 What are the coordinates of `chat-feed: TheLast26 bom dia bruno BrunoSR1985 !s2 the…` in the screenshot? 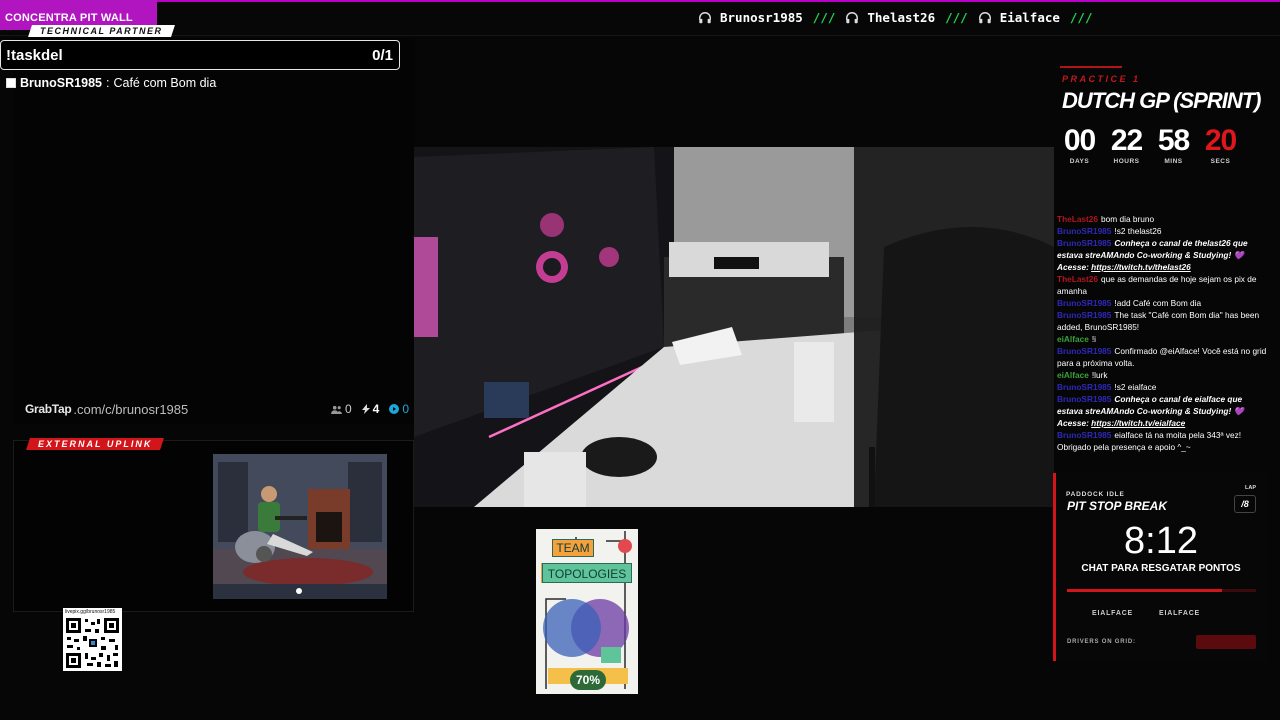 It's located at (1163, 333).